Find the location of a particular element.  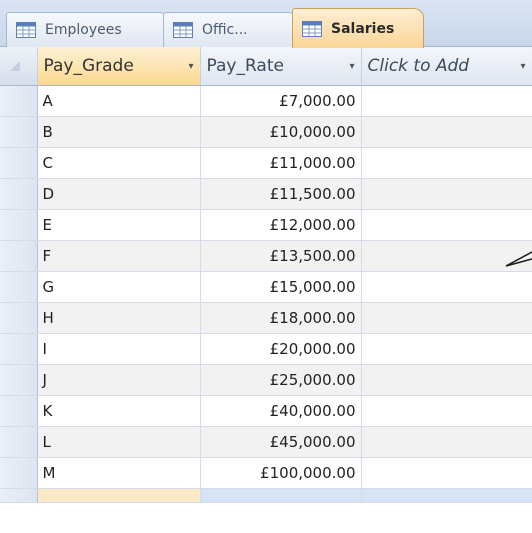

column-header-click-to-add: Click to Add ▾ is located at coordinates (446, 66).